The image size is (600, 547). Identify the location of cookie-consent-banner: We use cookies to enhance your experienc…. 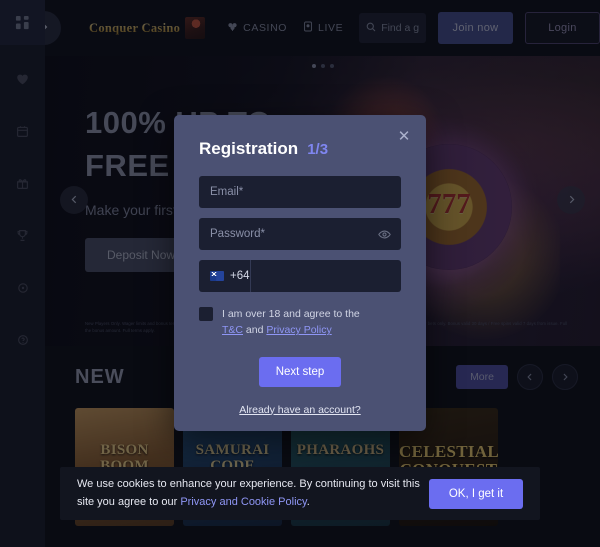
(300, 493).